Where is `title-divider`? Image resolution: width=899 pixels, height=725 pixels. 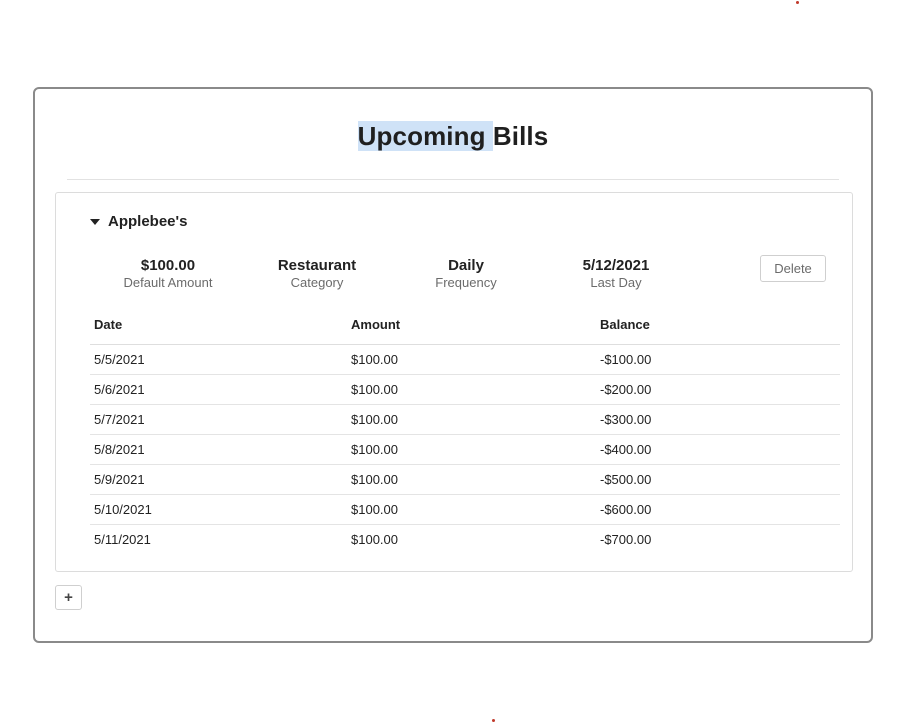 title-divider is located at coordinates (453, 179).